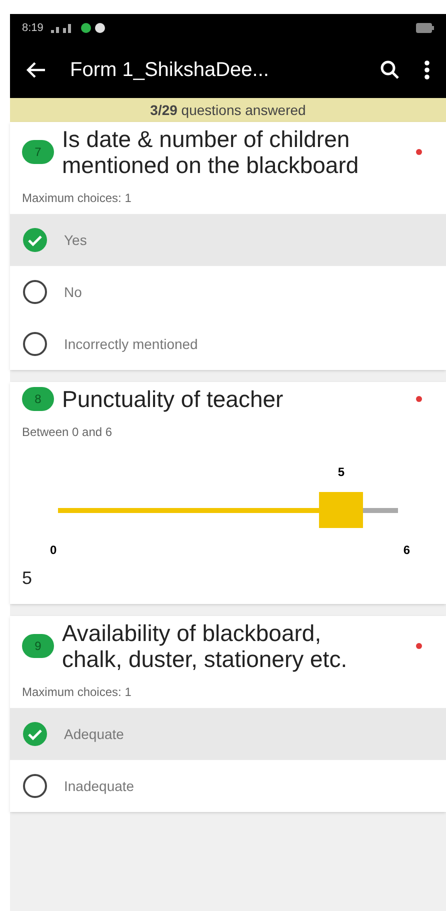  I want to click on question-title: Punctuality of teacher, so click(173, 399).